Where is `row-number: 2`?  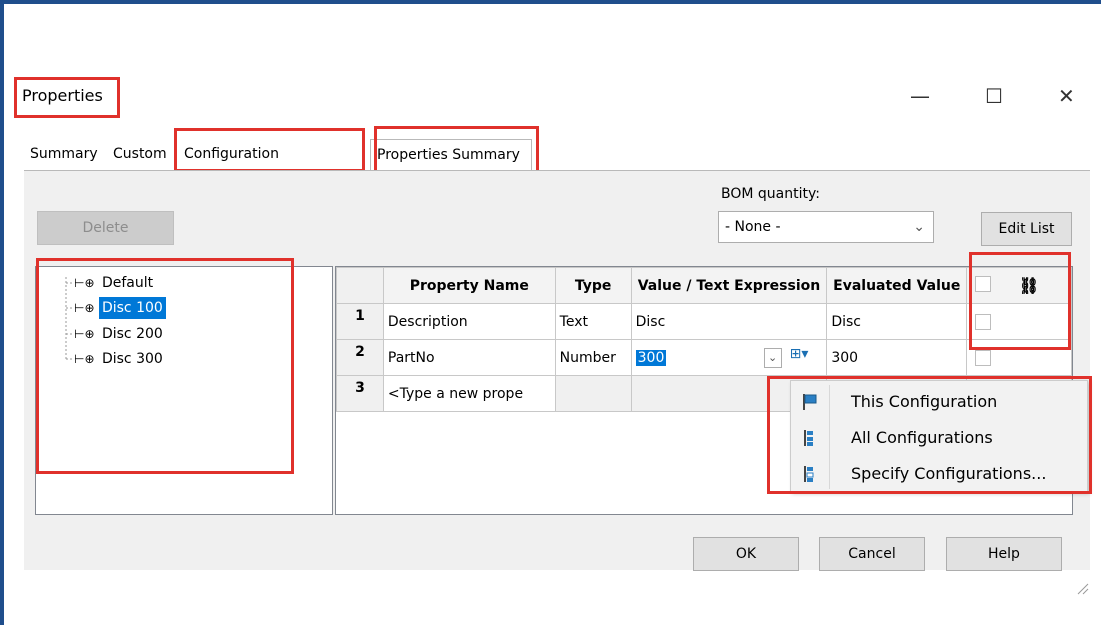
row-number: 2 is located at coordinates (360, 357).